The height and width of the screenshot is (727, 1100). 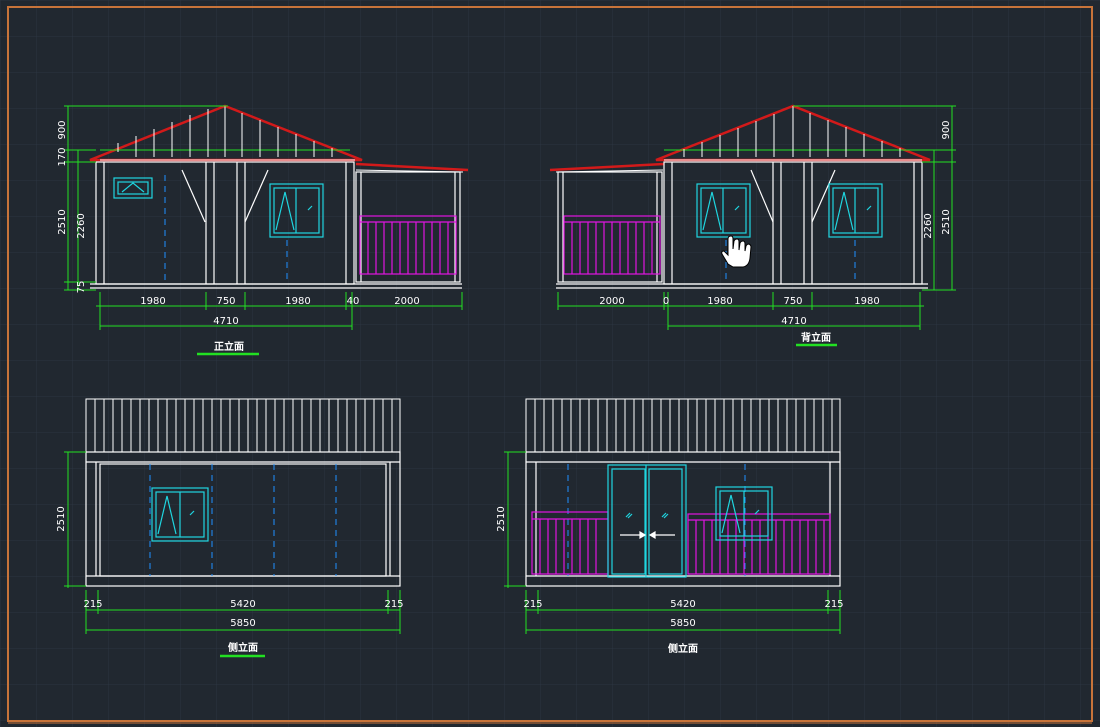 What do you see at coordinates (62, 156) in the screenshot?
I see `front-height-eave: 170` at bounding box center [62, 156].